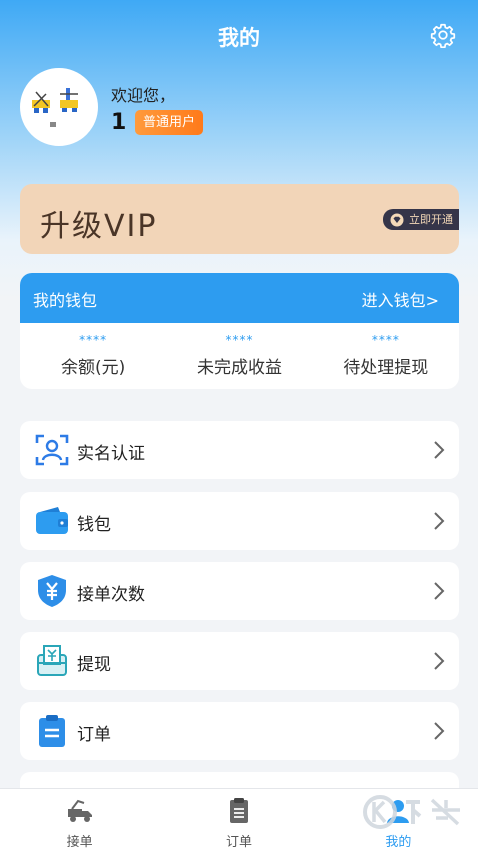 The image size is (478, 850). Describe the element at coordinates (52, 731) in the screenshot. I see `order-clipboard-icon` at that location.